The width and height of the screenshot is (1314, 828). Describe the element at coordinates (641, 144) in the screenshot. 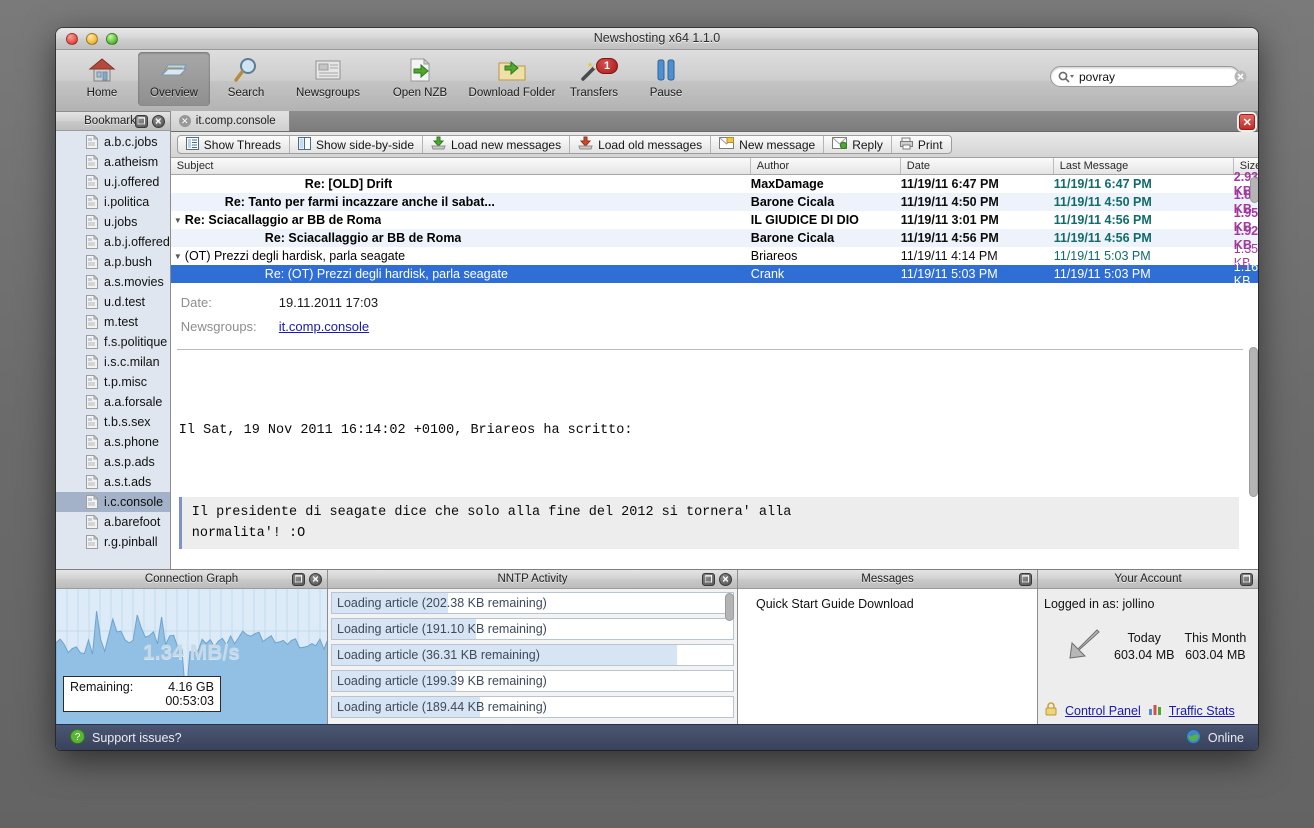

I see `load-old-messages-button: Load old messages` at that location.